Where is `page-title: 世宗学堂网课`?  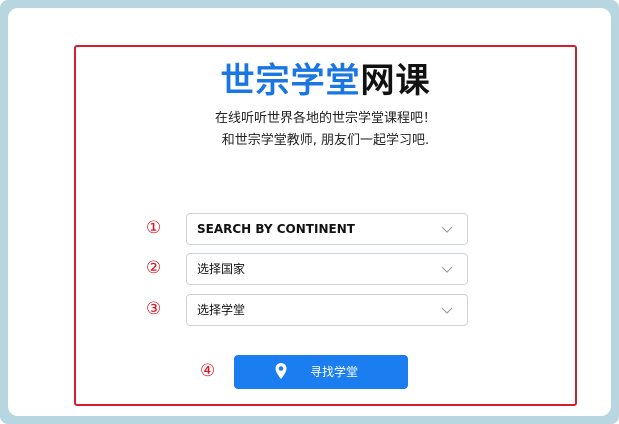 page-title: 世宗学堂网课 is located at coordinates (325, 81).